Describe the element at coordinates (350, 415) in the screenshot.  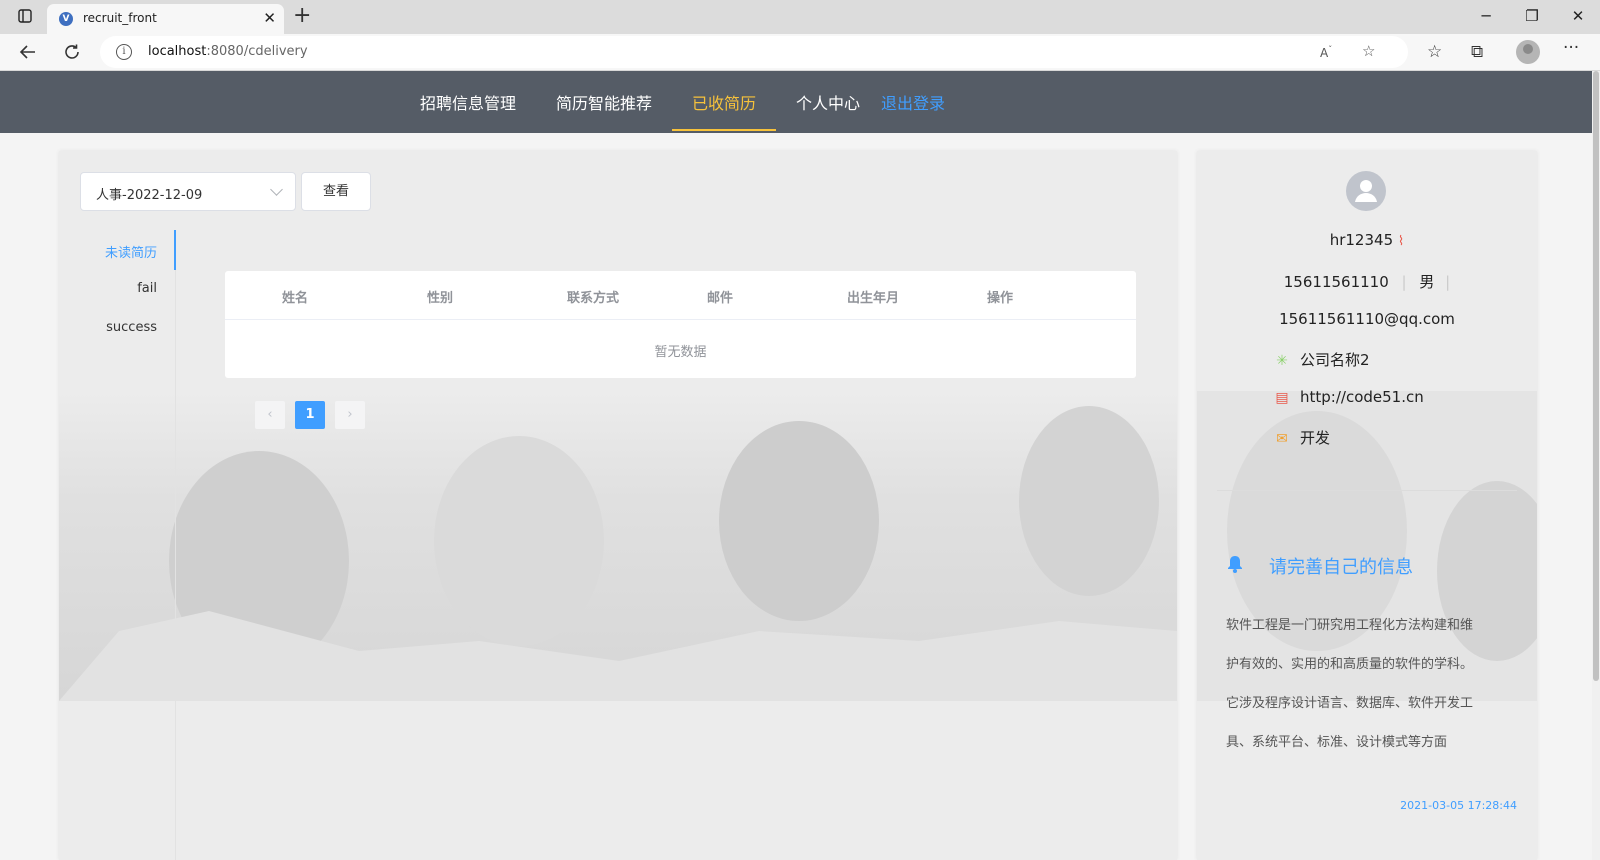
I see `pagination-next-button: ›` at that location.